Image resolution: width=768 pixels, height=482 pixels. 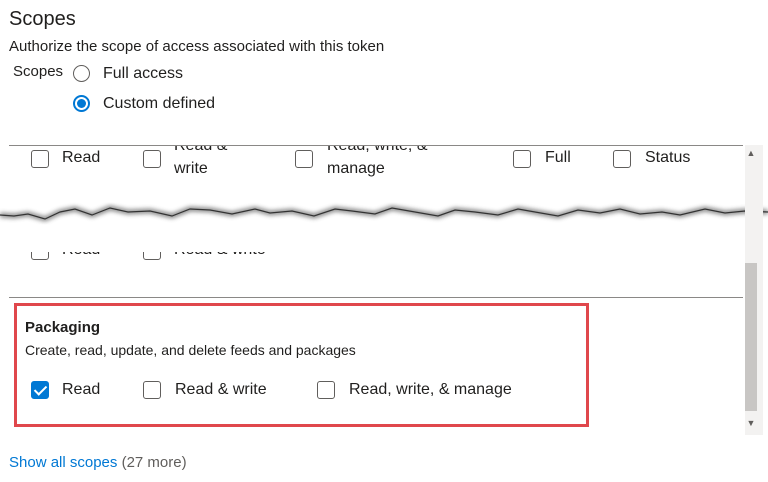 I want to click on full-checkbox, so click(x=522, y=159).